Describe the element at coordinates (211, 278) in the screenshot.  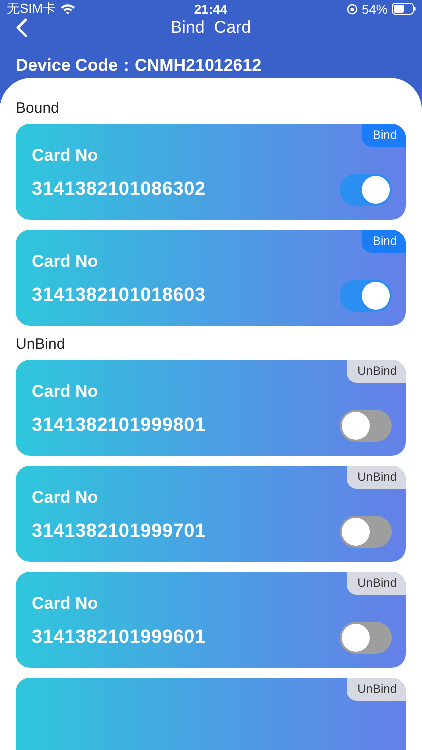
I see `card-item: Bind Card No 3141382101018603` at that location.